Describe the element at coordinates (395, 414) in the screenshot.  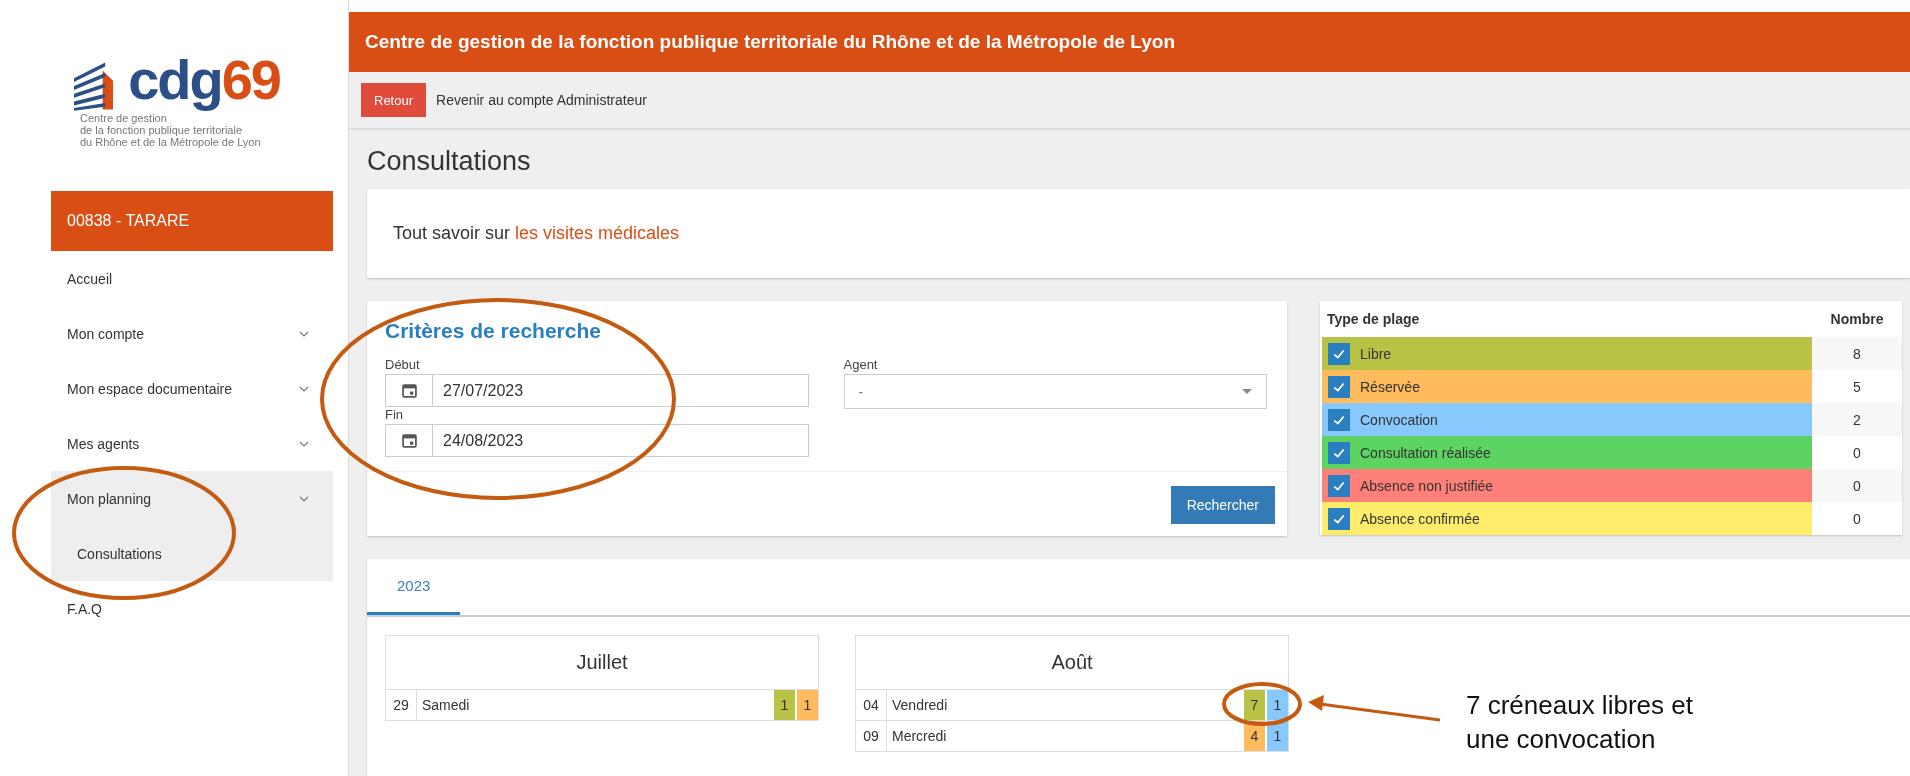
I see `field-label: Fin` at that location.